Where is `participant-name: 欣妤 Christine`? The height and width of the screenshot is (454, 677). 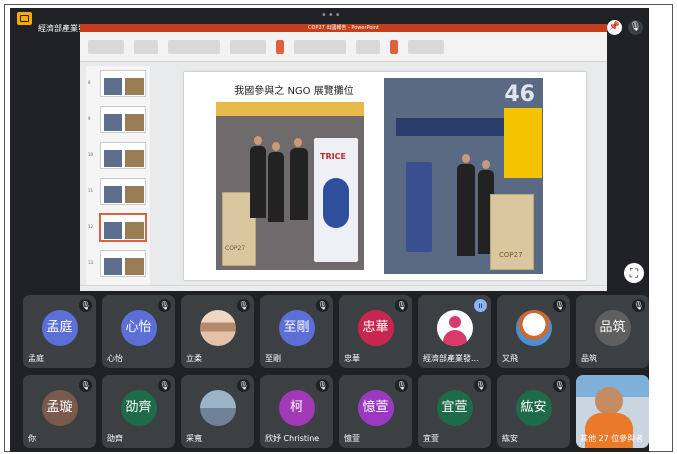
participant-name: 欣妤 Christine is located at coordinates (292, 438).